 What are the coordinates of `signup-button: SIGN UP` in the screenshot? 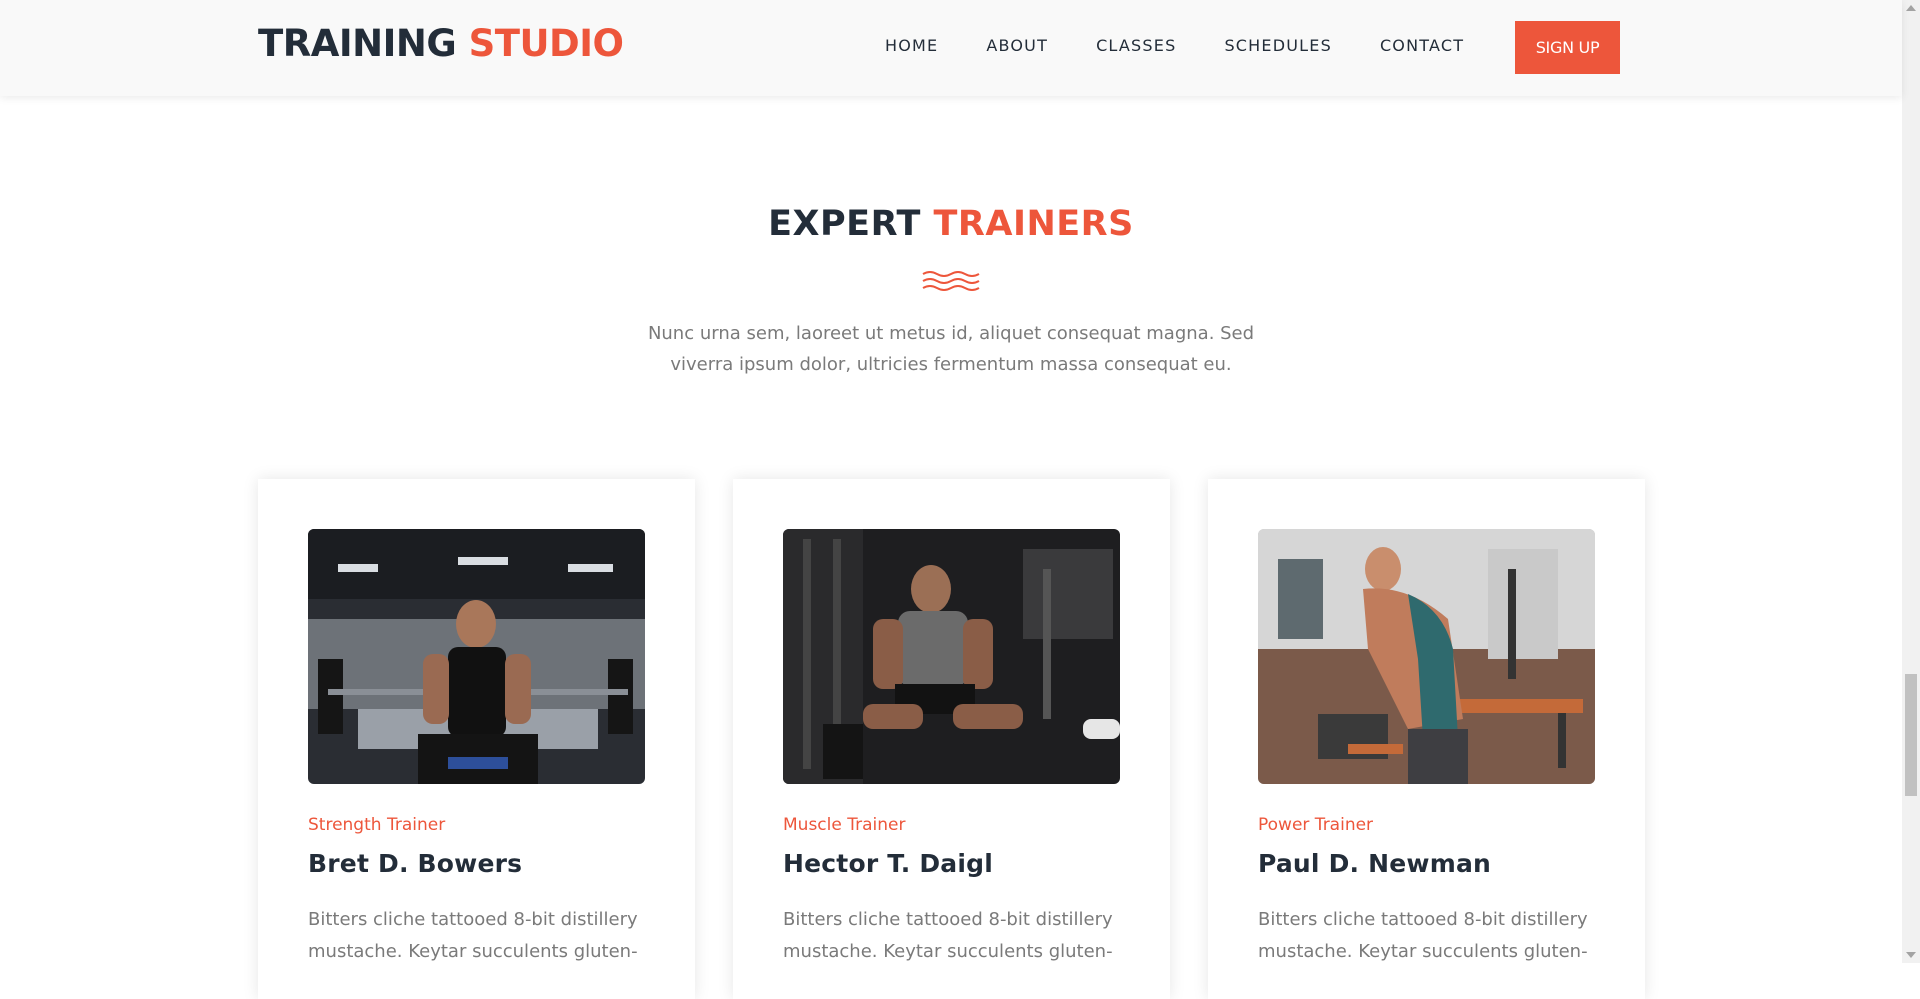 It's located at (1567, 47).